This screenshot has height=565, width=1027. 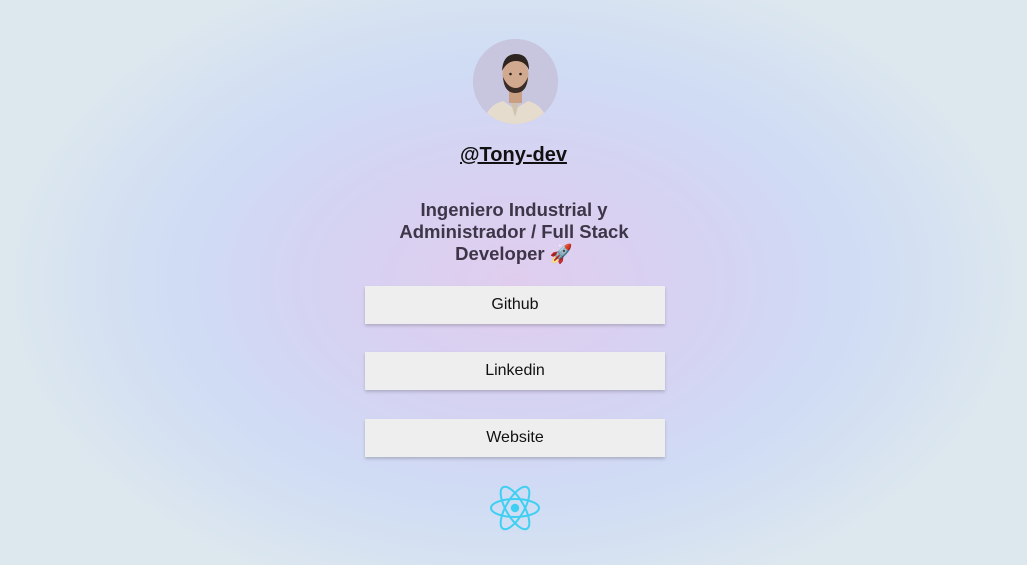 What do you see at coordinates (515, 508) in the screenshot?
I see `react-logo-icon` at bounding box center [515, 508].